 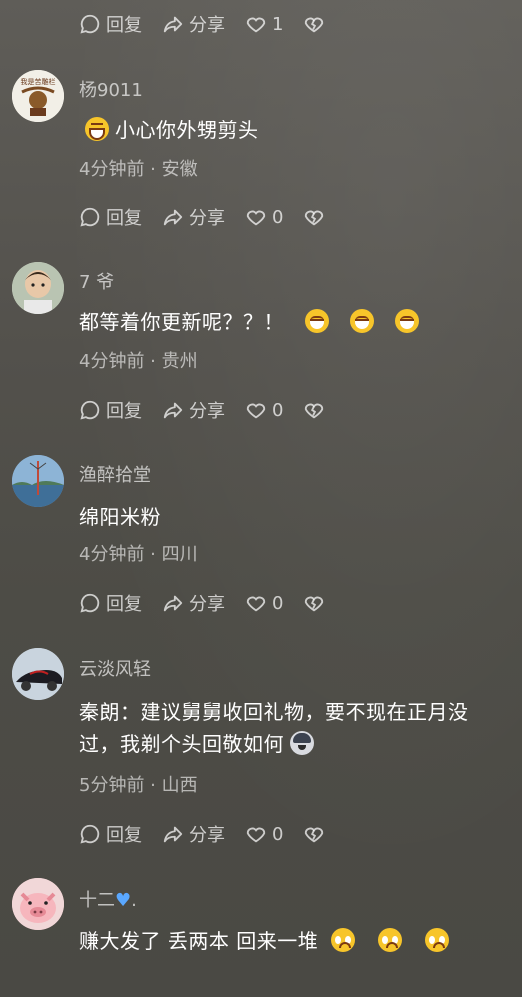 I want to click on comment-text-body: 赚大发了 丢两本 回来一堆, so click(x=199, y=941).